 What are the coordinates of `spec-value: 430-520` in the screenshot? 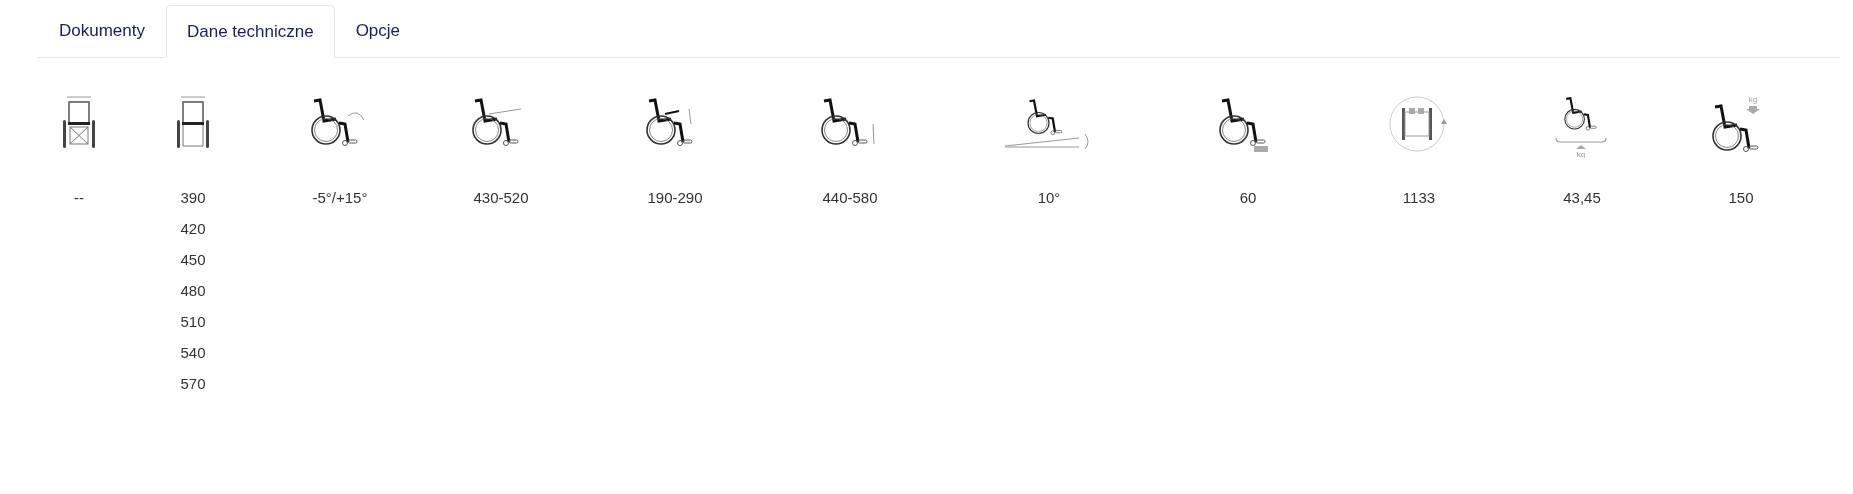 It's located at (501, 197).